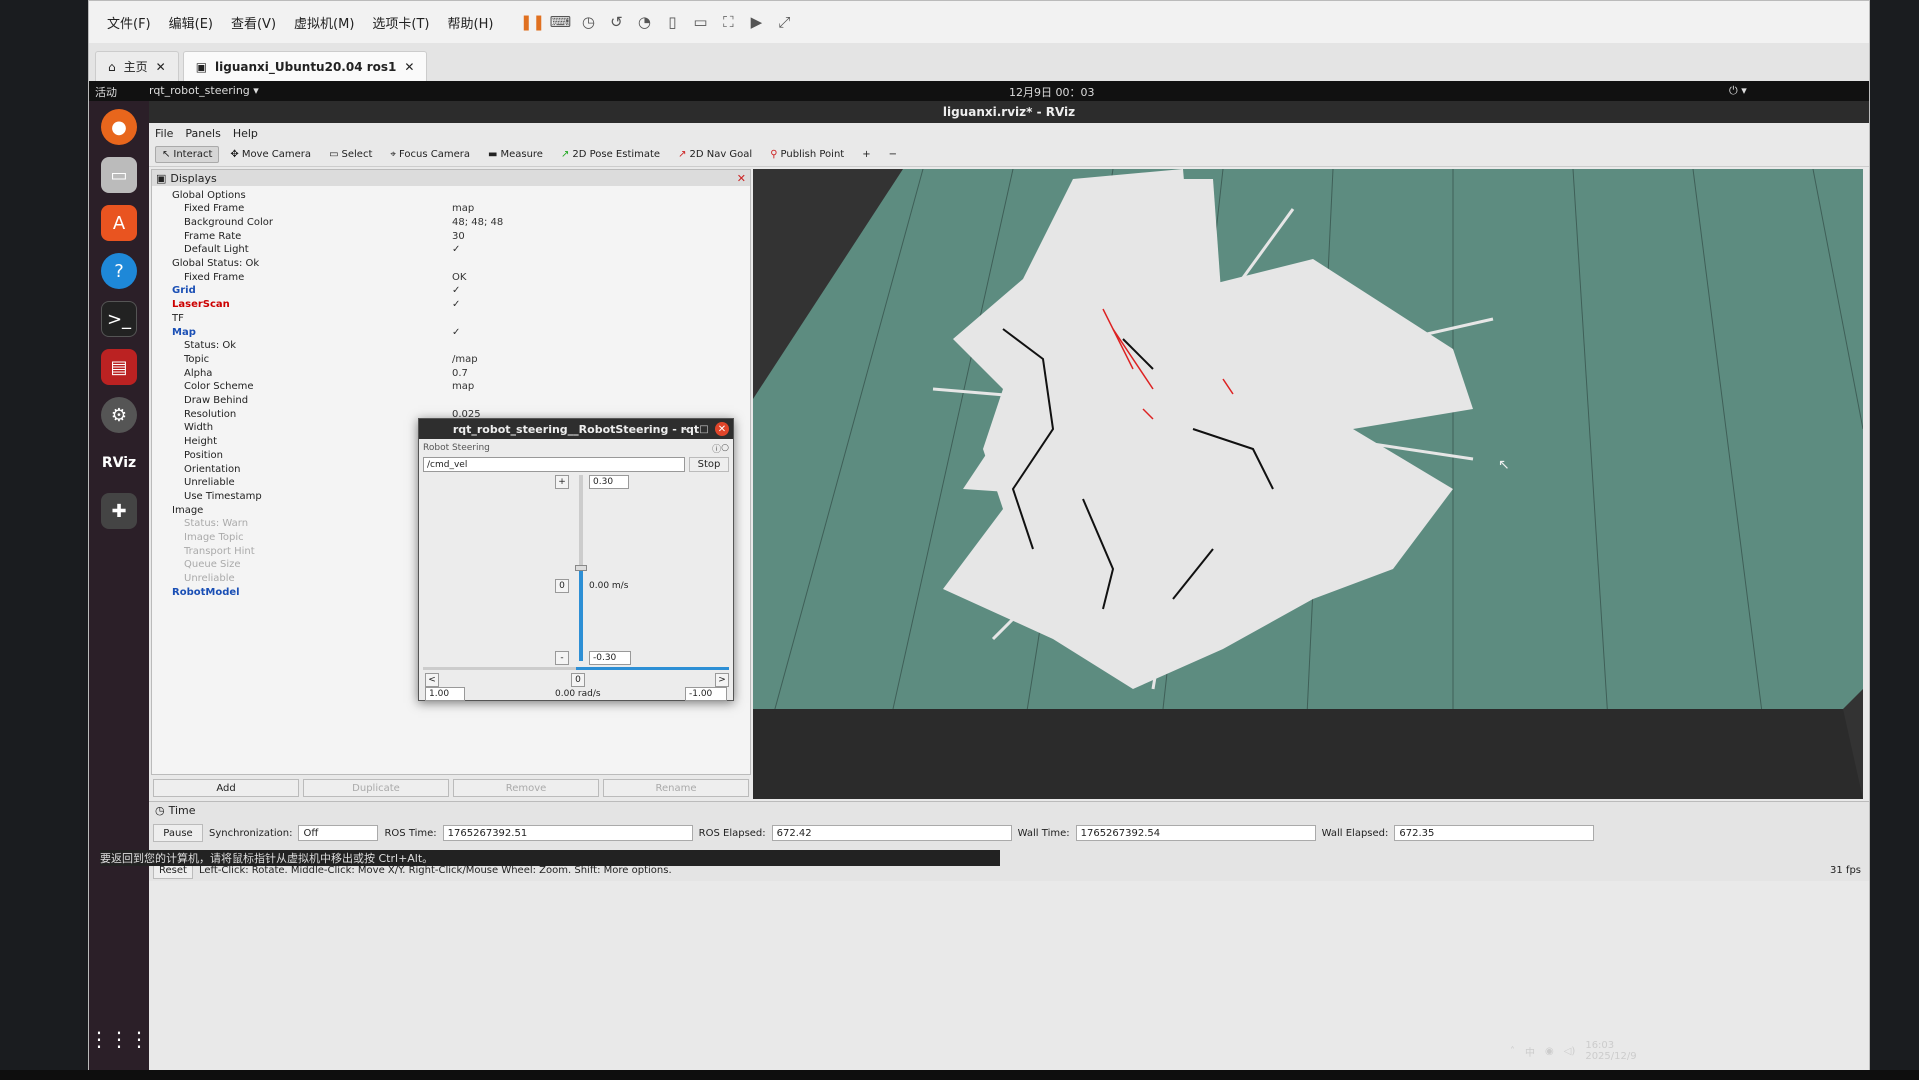  I want to click on display-tree-row: Map ✓, so click(451, 332).